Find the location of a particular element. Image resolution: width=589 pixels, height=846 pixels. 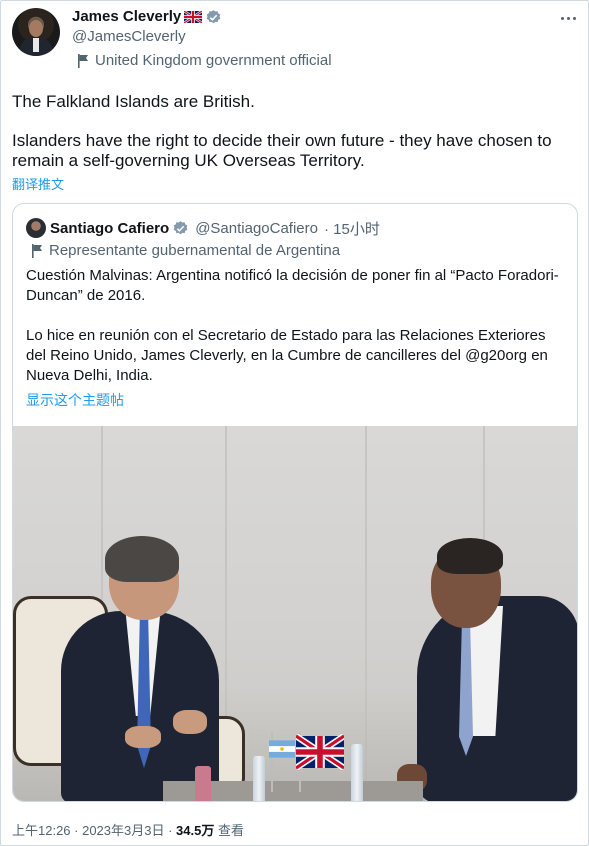

author-avatar is located at coordinates (36, 32).